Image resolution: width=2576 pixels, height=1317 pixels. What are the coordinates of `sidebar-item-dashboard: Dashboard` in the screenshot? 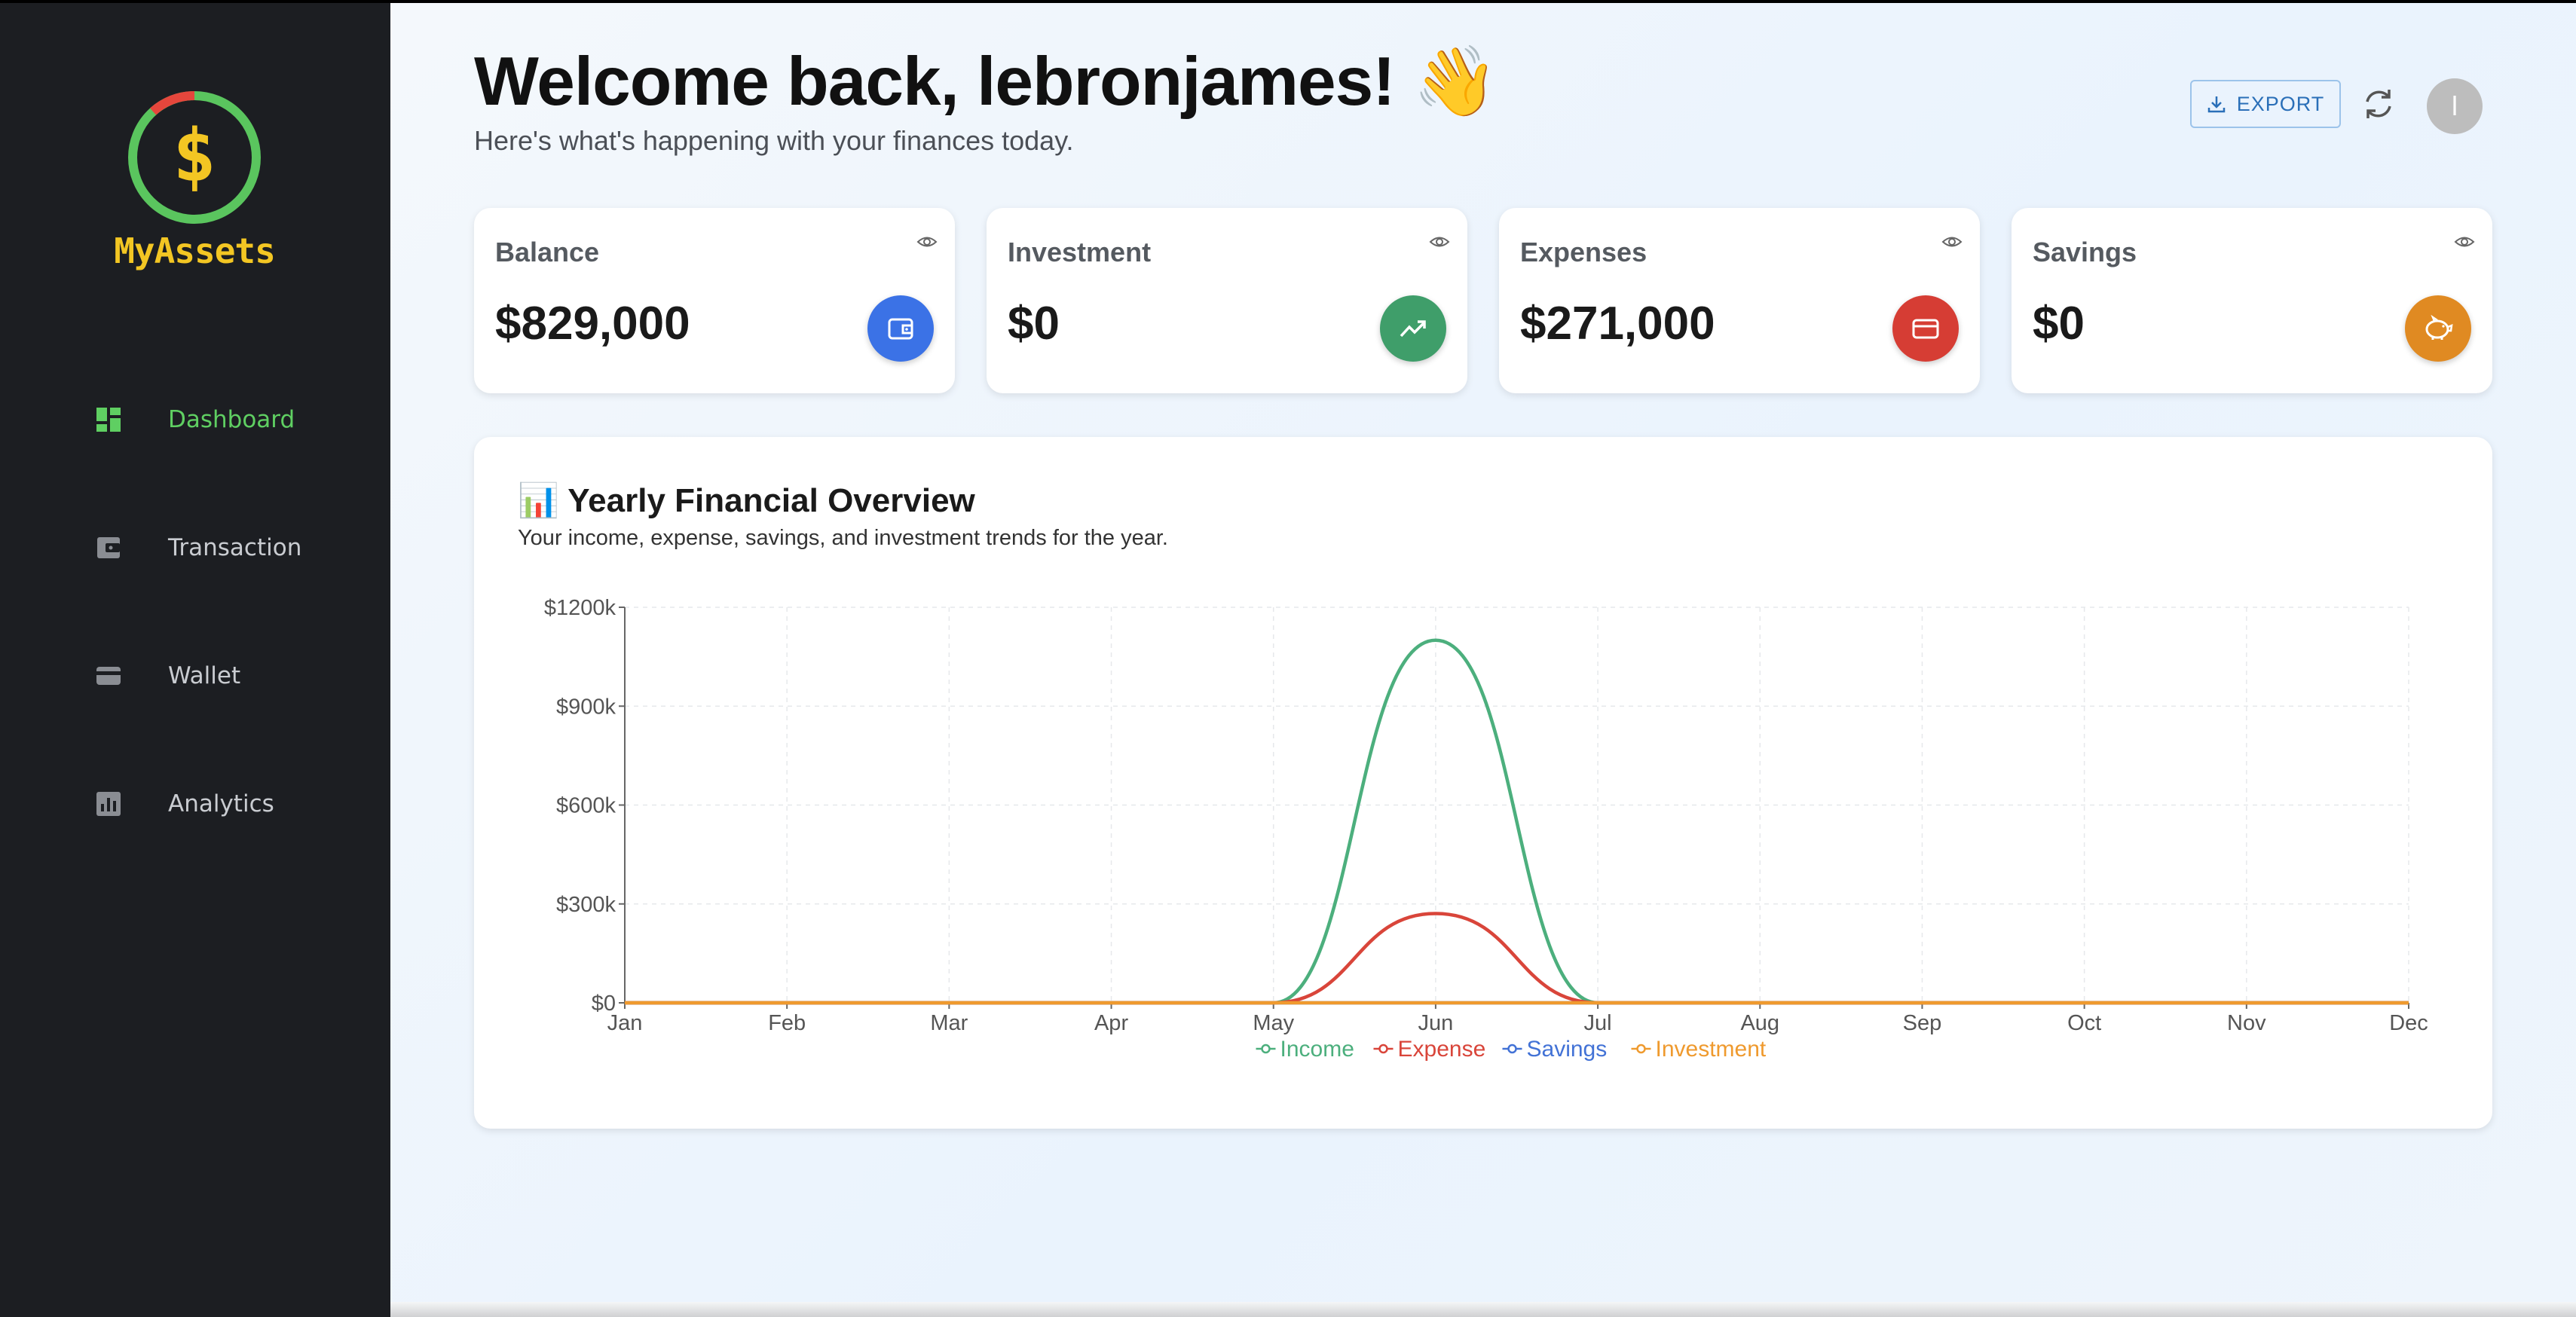 It's located at (195, 420).